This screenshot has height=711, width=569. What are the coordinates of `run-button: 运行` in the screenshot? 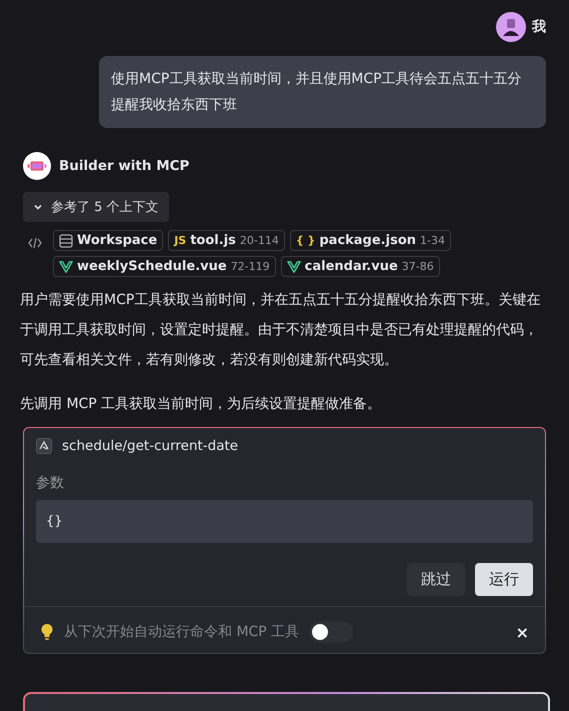 It's located at (504, 579).